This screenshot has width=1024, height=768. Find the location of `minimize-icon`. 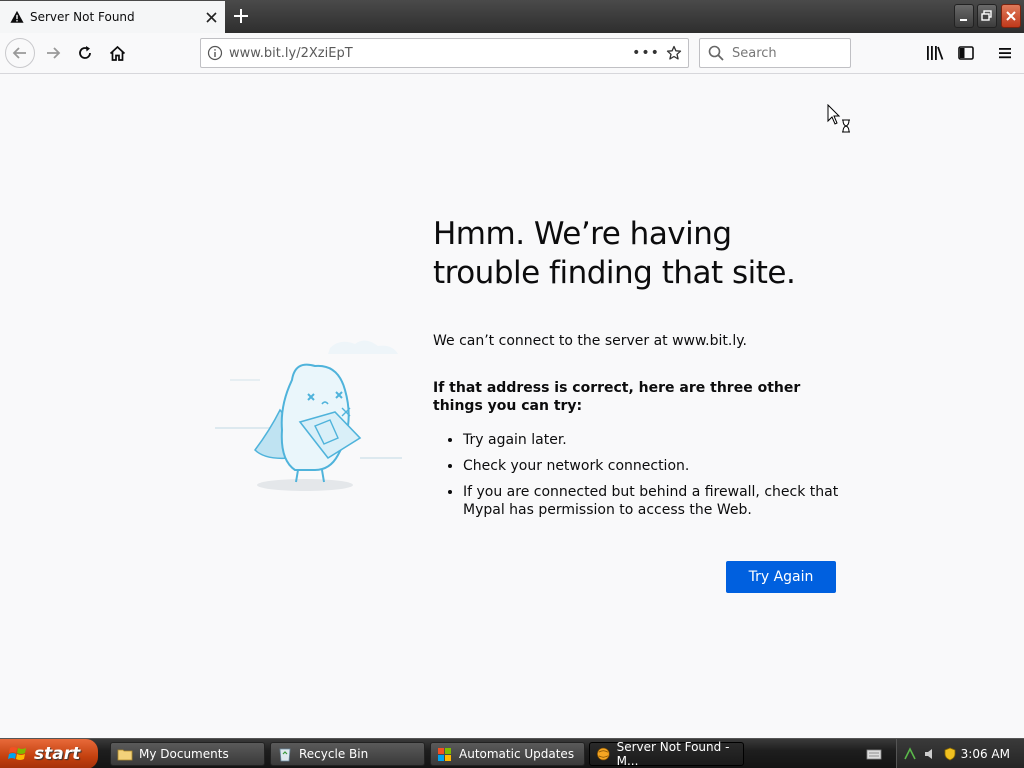

minimize-icon is located at coordinates (963, 20).